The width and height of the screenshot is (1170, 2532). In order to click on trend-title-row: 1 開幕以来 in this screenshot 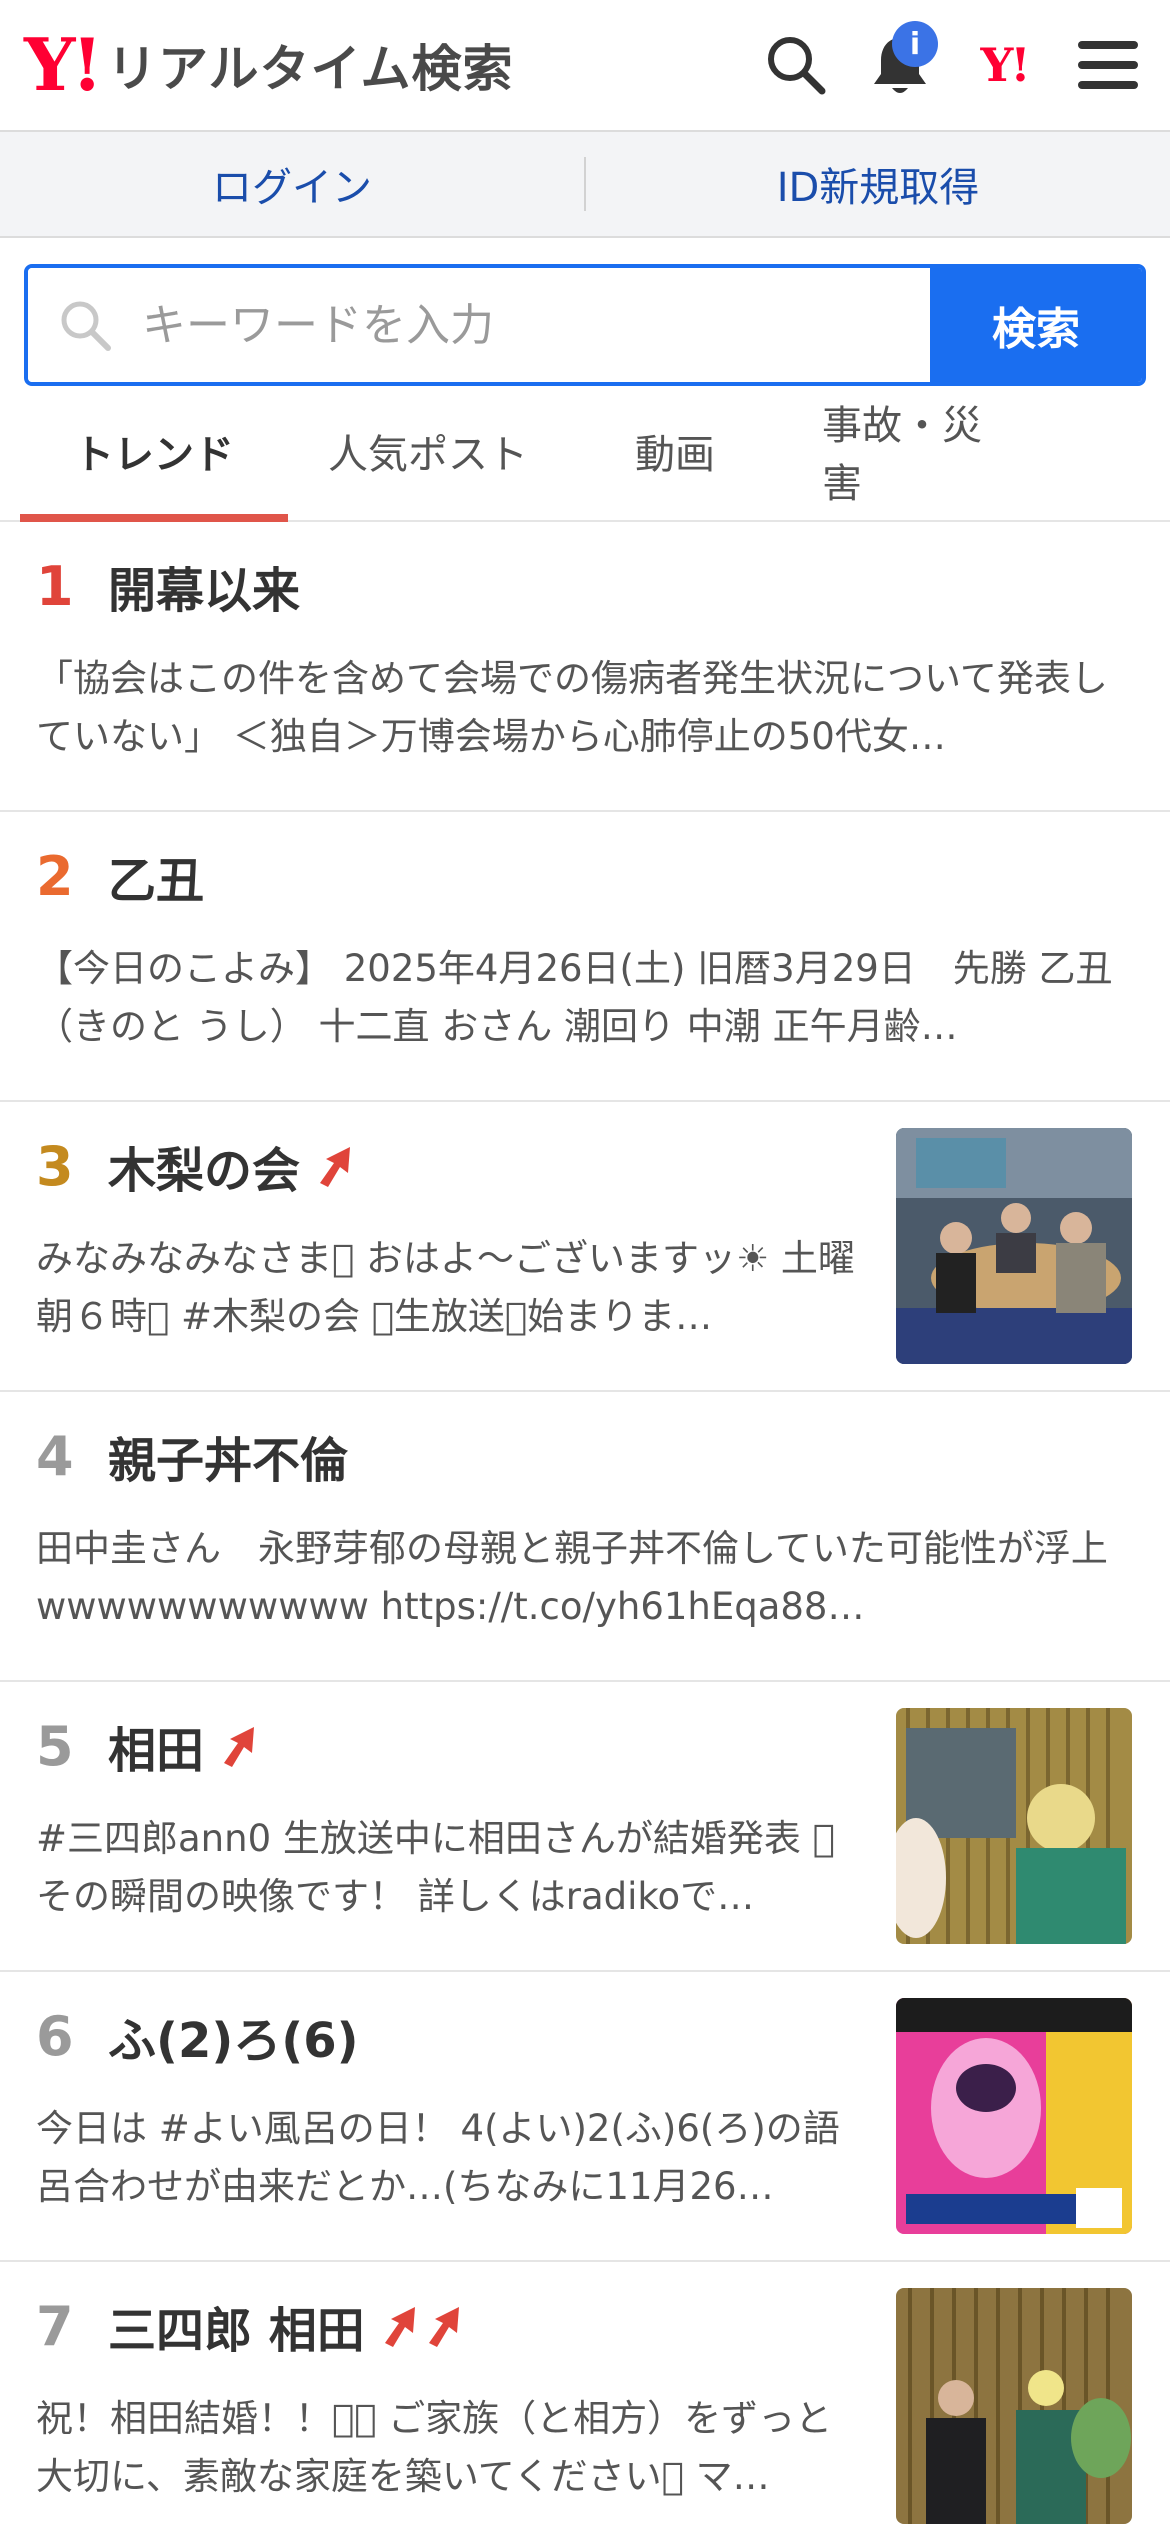, I will do `click(584, 586)`.